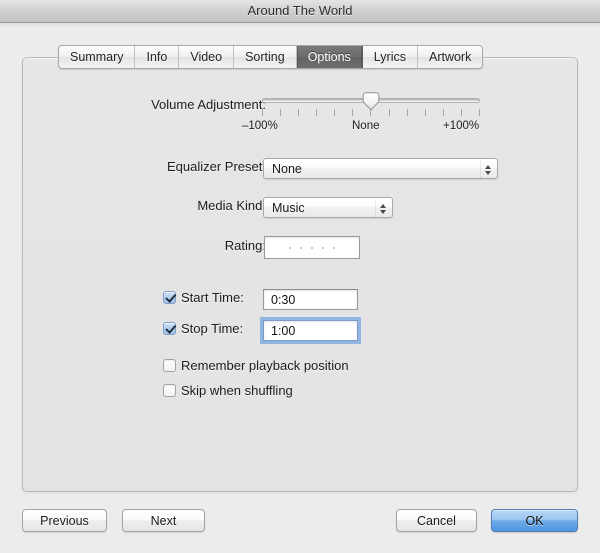  What do you see at coordinates (265, 365) in the screenshot?
I see `remember-playback-position-label: Remember playback position` at bounding box center [265, 365].